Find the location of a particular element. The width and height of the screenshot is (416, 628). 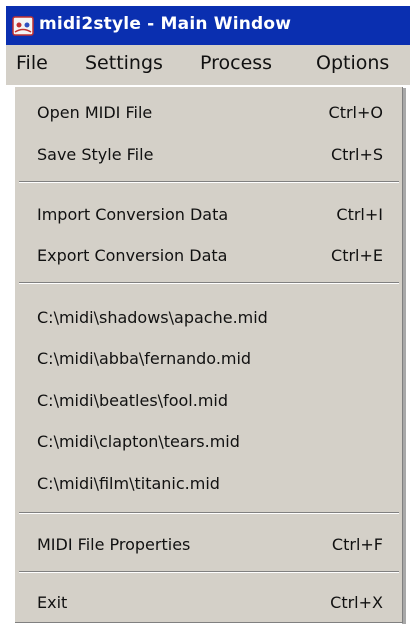

recent-file-item: C:\midi\clapton\tears.mid is located at coordinates (209, 442).